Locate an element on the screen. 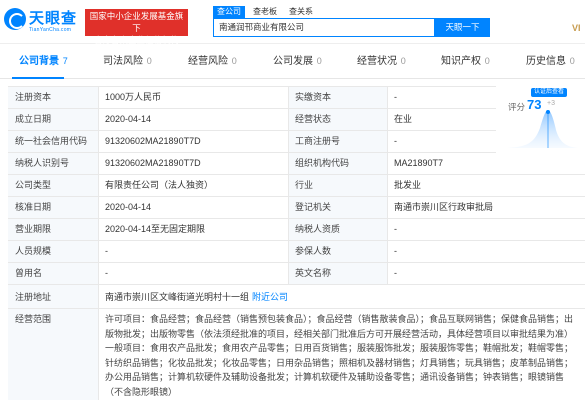 This screenshot has width=585, height=400. score-marker-dot is located at coordinates (548, 112).